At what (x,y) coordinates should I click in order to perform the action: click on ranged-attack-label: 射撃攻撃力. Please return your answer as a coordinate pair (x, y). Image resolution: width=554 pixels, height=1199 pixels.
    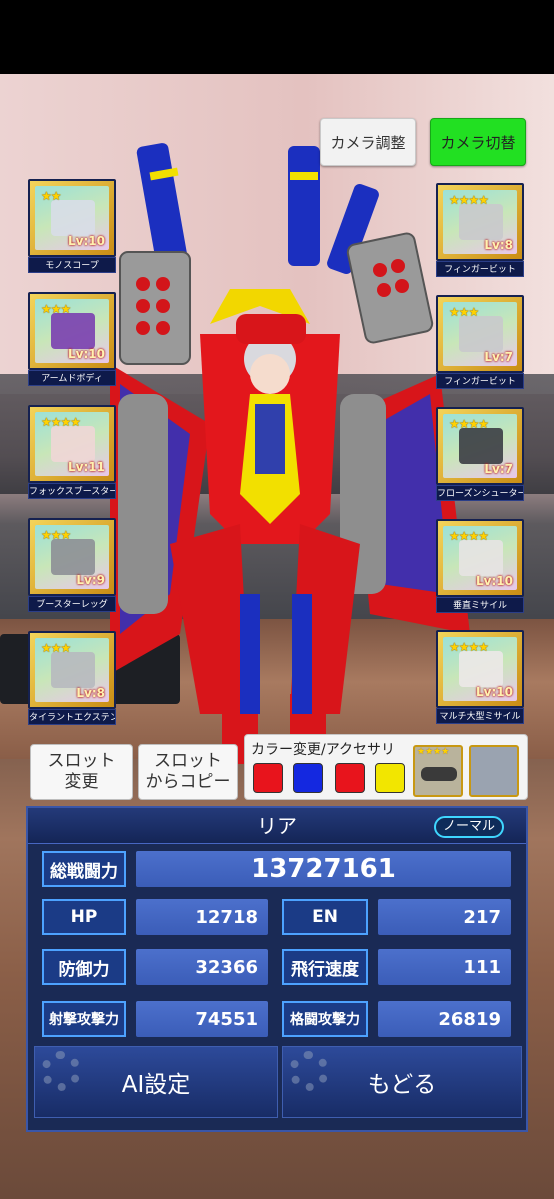
    Looking at the image, I should click on (84, 1019).